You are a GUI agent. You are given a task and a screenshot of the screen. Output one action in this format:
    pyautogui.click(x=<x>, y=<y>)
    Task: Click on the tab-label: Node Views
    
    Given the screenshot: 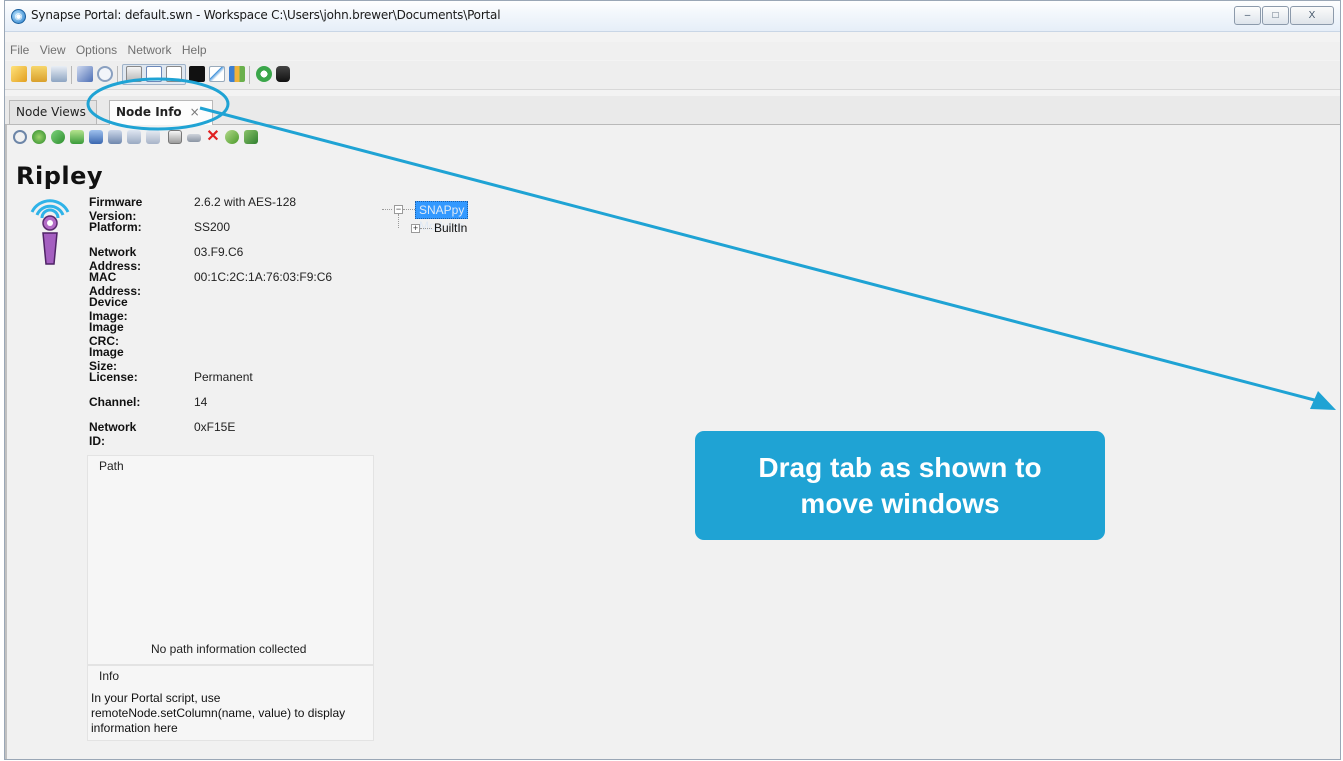 What is the action you would take?
    pyautogui.click(x=51, y=112)
    